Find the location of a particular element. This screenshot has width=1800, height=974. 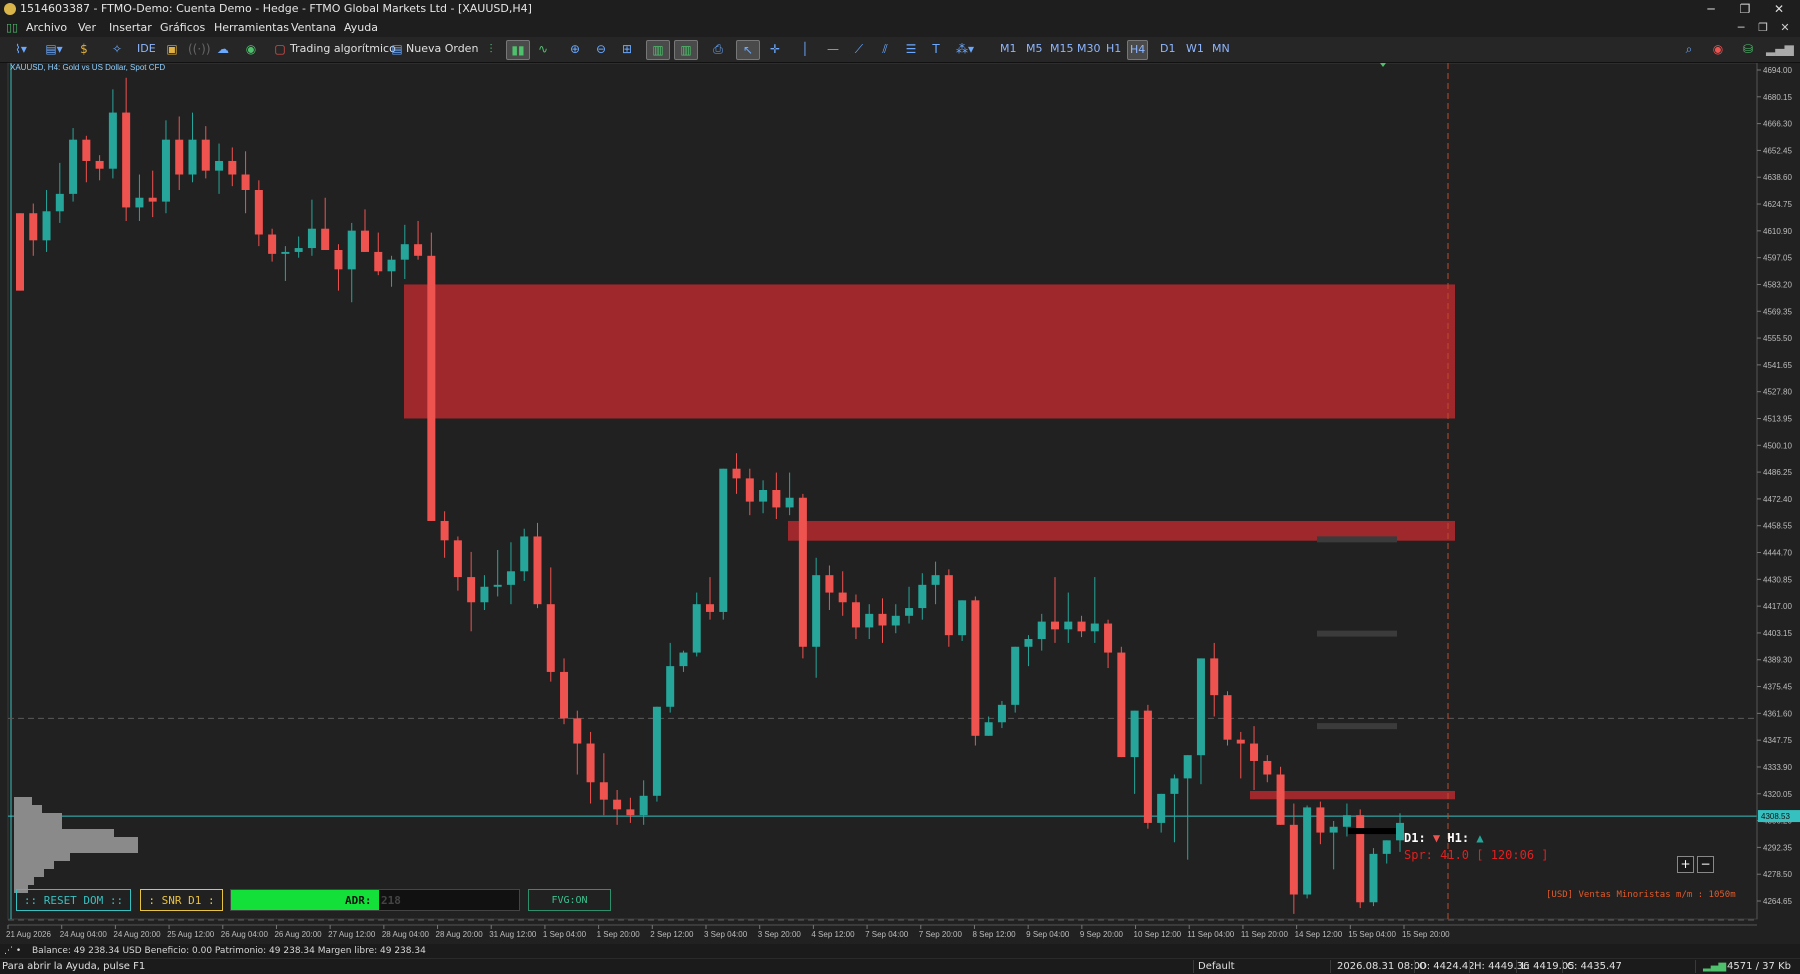

bar-chart-icon: ⫶ is located at coordinates (491, 49).